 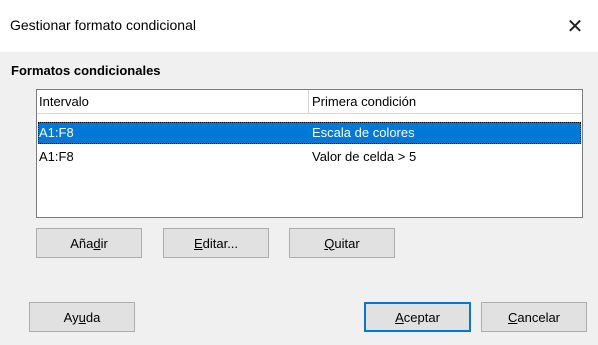 What do you see at coordinates (539, 317) in the screenshot?
I see `cancel-label-post: ancelar` at bounding box center [539, 317].